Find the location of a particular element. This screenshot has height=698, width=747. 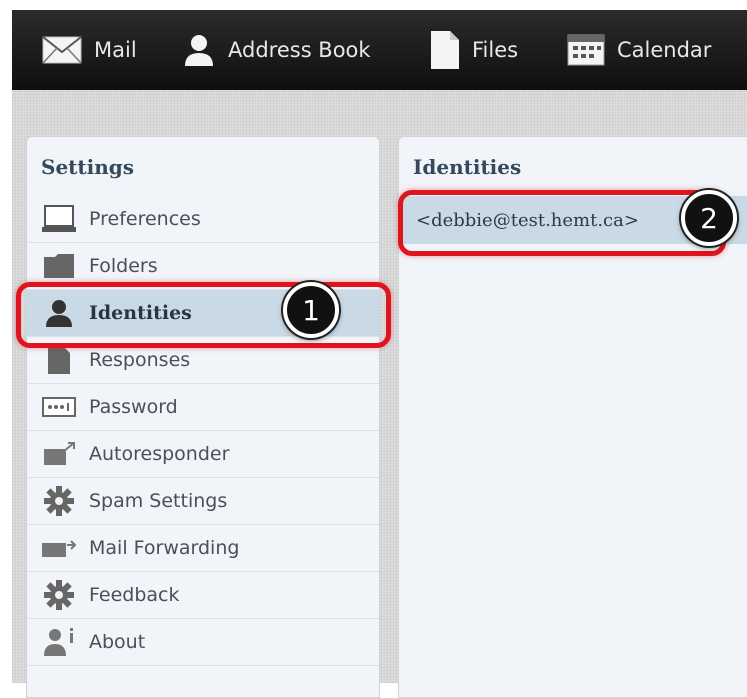

nav-calendar: Calendar is located at coordinates (639, 50).